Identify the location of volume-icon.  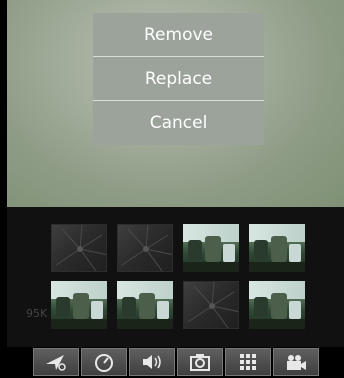
(152, 362).